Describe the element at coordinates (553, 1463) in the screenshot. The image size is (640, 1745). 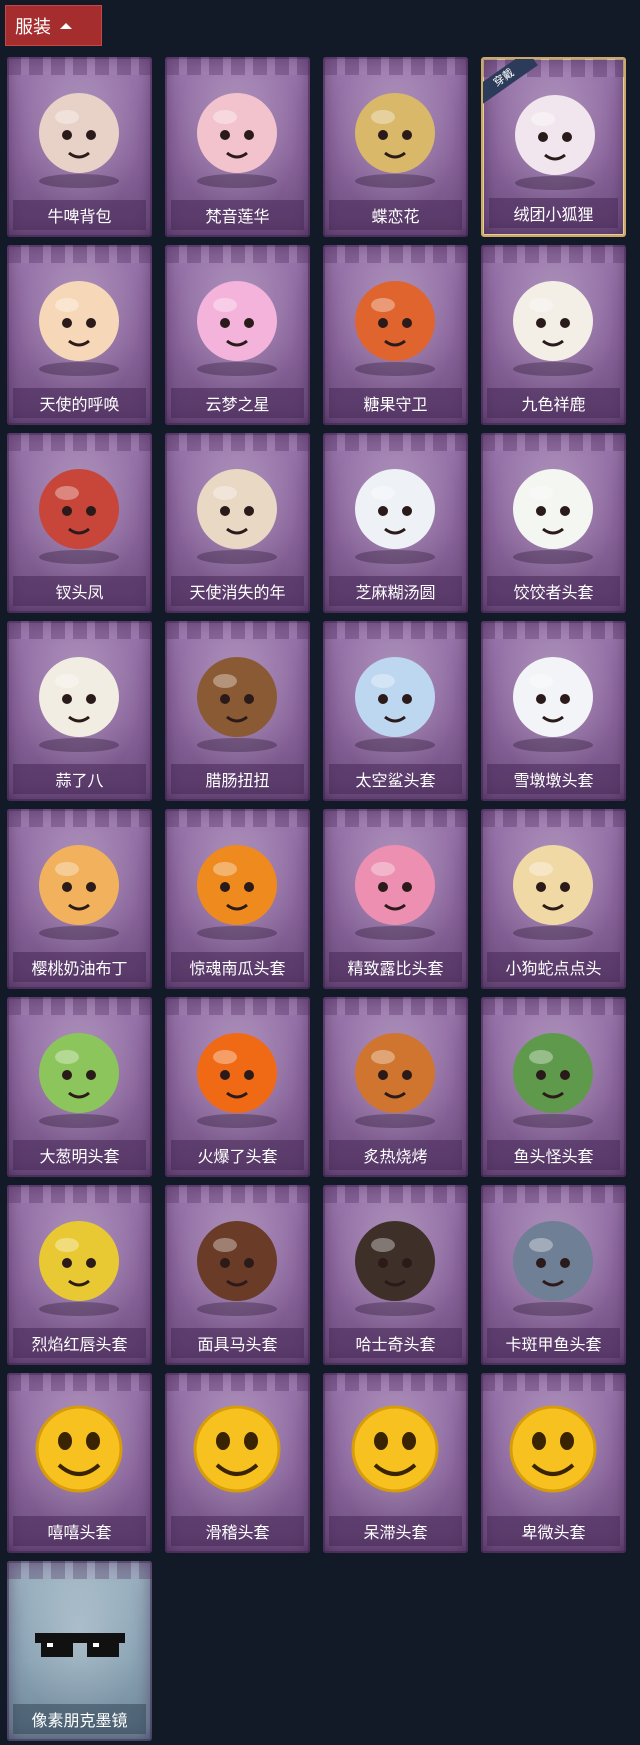
I see `costume-item-card: 卑微头套` at that location.